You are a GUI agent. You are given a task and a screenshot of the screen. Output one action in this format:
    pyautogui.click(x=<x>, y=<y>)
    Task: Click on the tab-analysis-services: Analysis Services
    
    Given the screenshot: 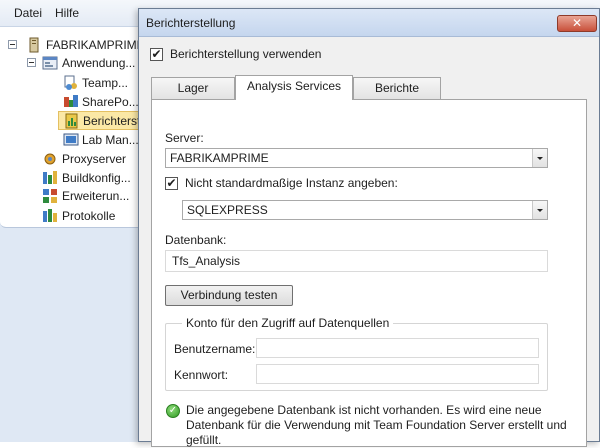 What is the action you would take?
    pyautogui.click(x=294, y=87)
    